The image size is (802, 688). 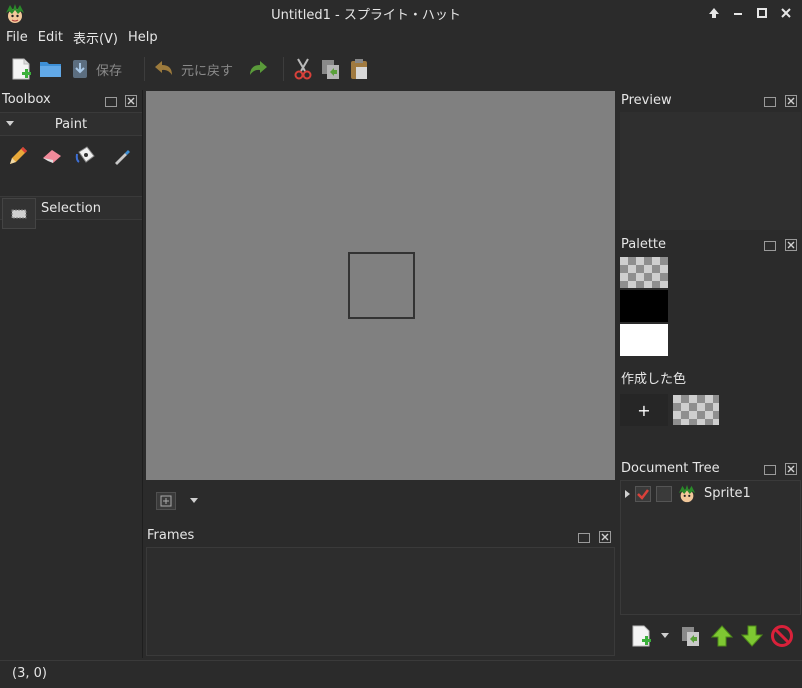 I want to click on main-toolbar: 保存 元に戻す, so click(x=401, y=69).